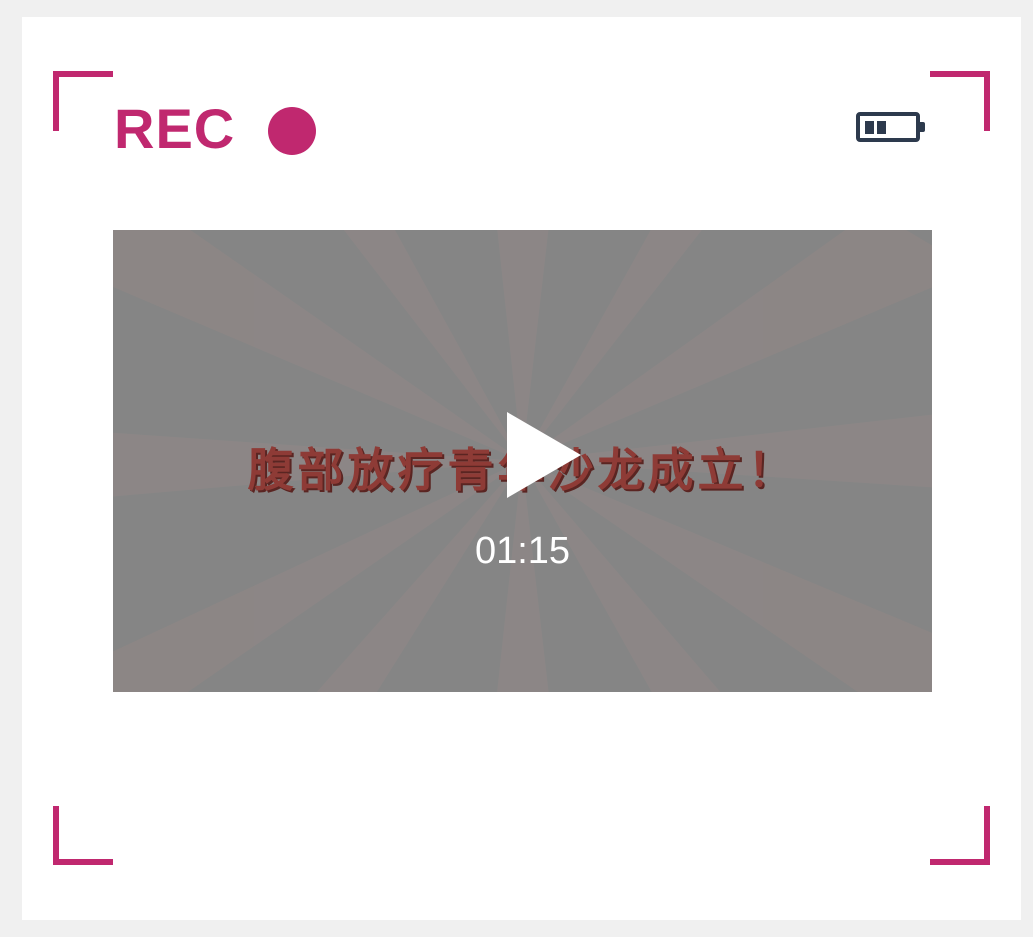 This screenshot has width=1033, height=937. What do you see at coordinates (960, 101) in the screenshot?
I see `frame-corner-top-right` at bounding box center [960, 101].